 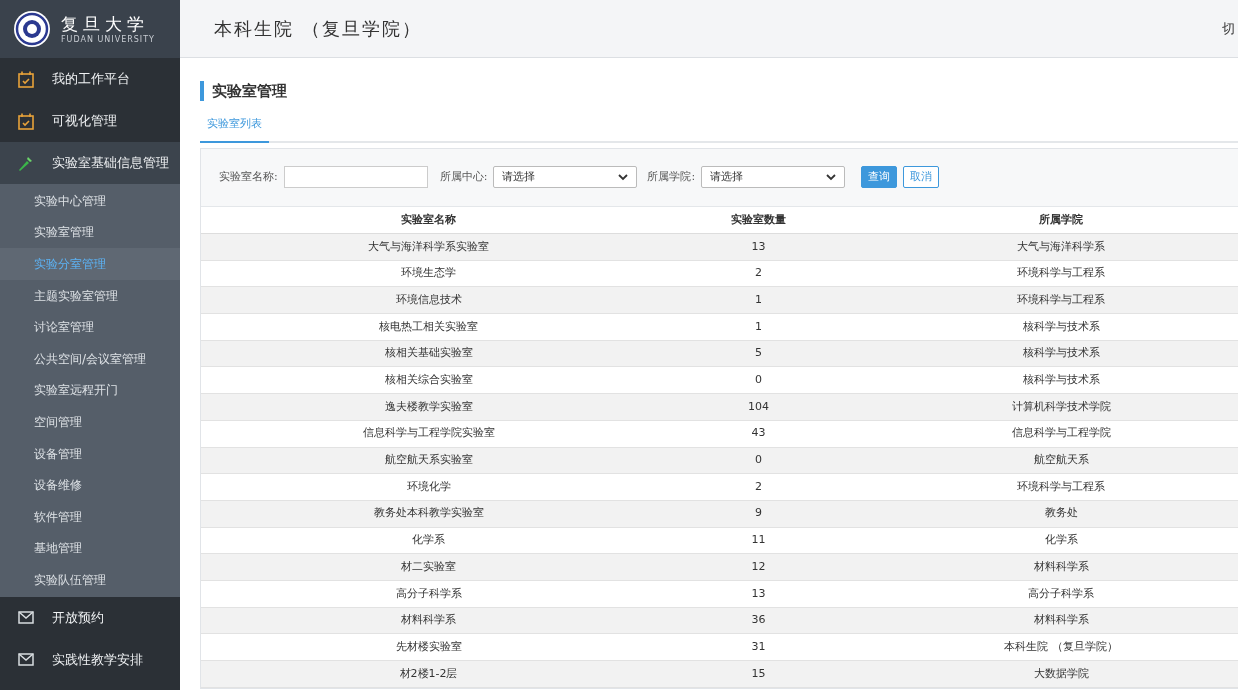 What do you see at coordinates (428, 433) in the screenshot?
I see `table-cell: 信息科学与工程学院实验室` at bounding box center [428, 433].